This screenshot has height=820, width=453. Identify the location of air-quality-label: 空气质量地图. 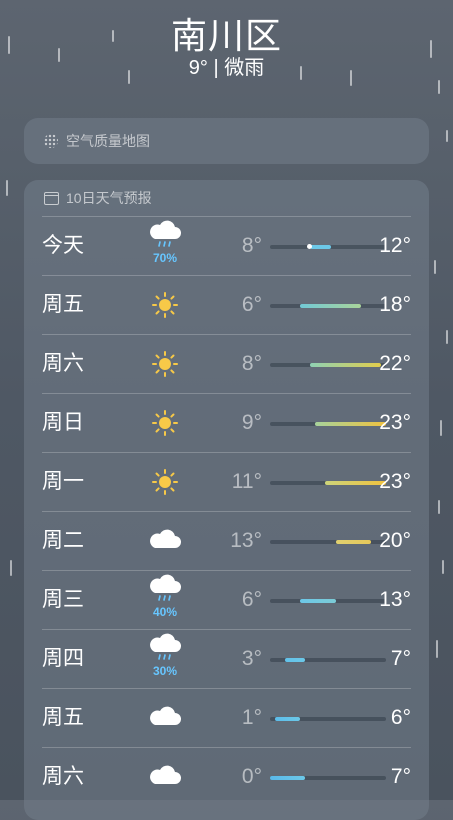
(108, 141).